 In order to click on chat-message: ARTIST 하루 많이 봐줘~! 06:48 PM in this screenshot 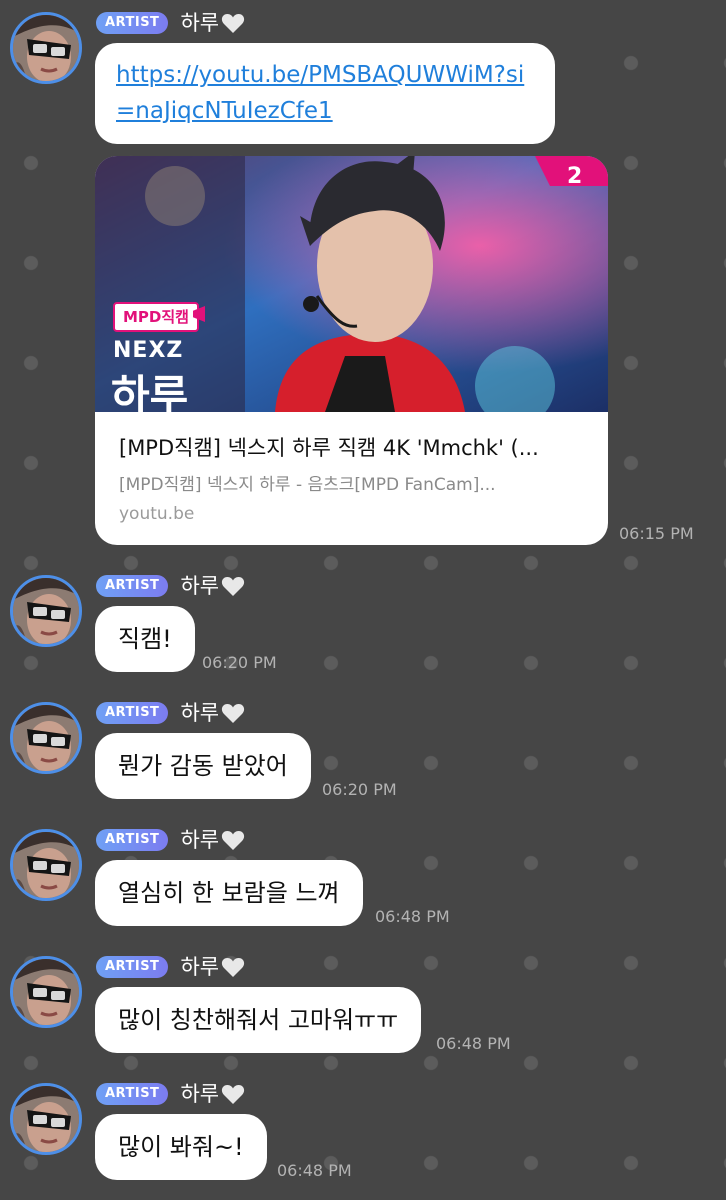, I will do `click(363, 1131)`.